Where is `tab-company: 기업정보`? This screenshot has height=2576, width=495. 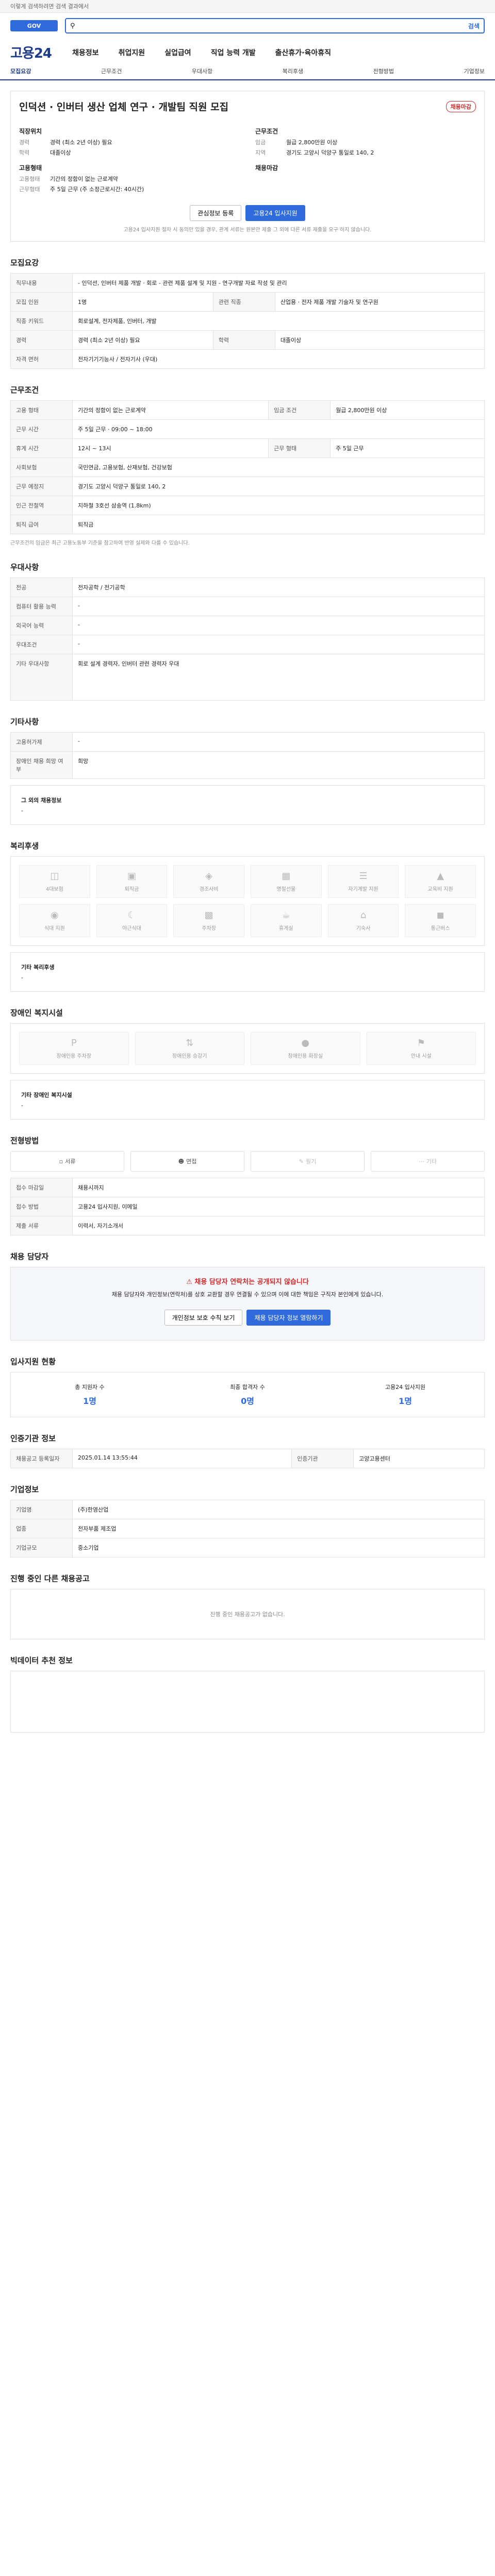 tab-company: 기업정보 is located at coordinates (474, 71).